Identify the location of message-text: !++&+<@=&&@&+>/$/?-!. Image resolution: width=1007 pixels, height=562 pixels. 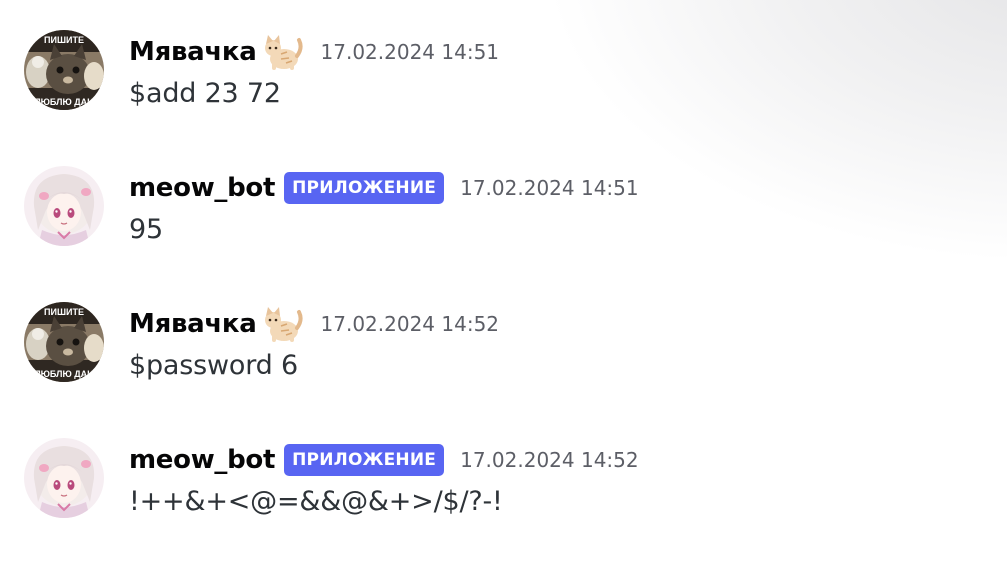
(316, 501).